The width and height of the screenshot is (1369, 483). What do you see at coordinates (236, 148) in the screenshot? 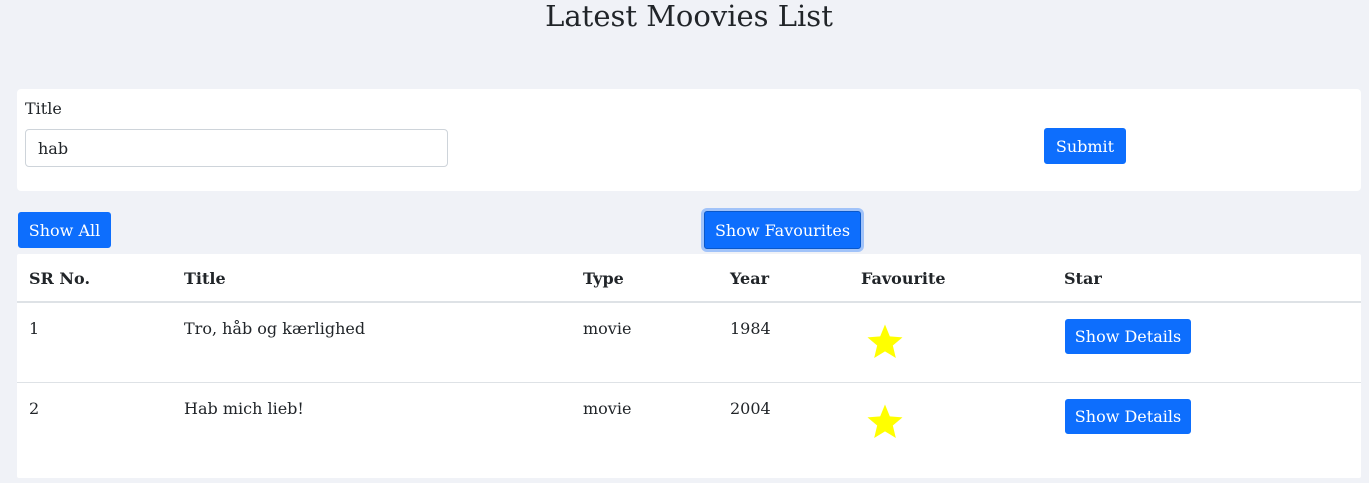
I see `title-search-input` at bounding box center [236, 148].